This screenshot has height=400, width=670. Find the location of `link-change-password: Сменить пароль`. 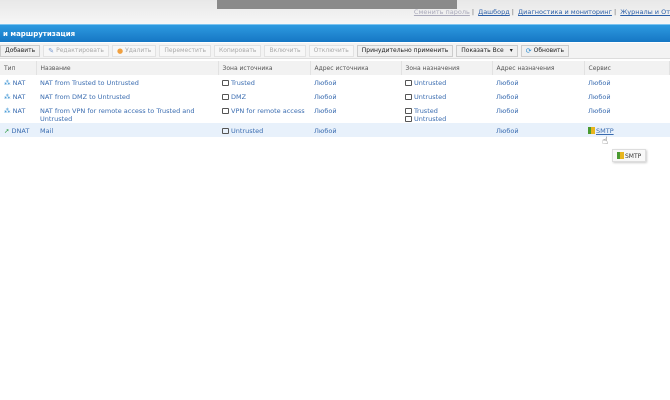

link-change-password: Сменить пароль is located at coordinates (442, 12).